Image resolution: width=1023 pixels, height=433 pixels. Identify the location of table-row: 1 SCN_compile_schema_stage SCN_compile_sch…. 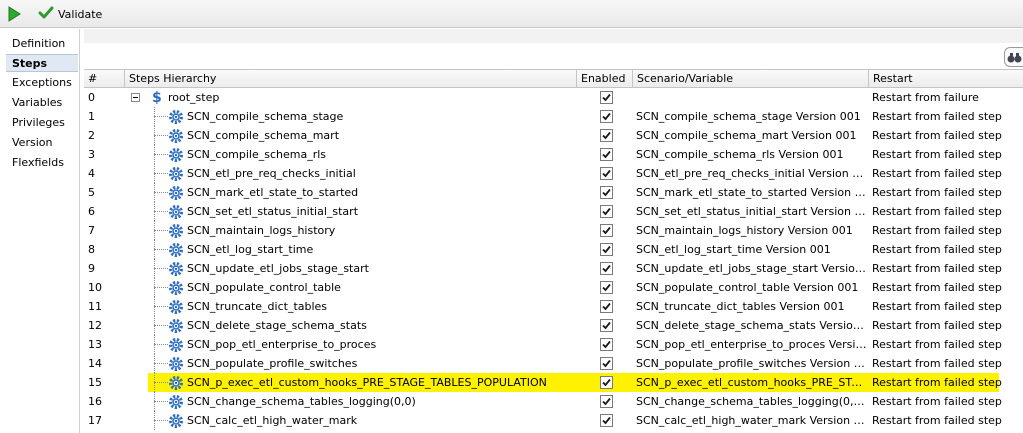
(553, 116).